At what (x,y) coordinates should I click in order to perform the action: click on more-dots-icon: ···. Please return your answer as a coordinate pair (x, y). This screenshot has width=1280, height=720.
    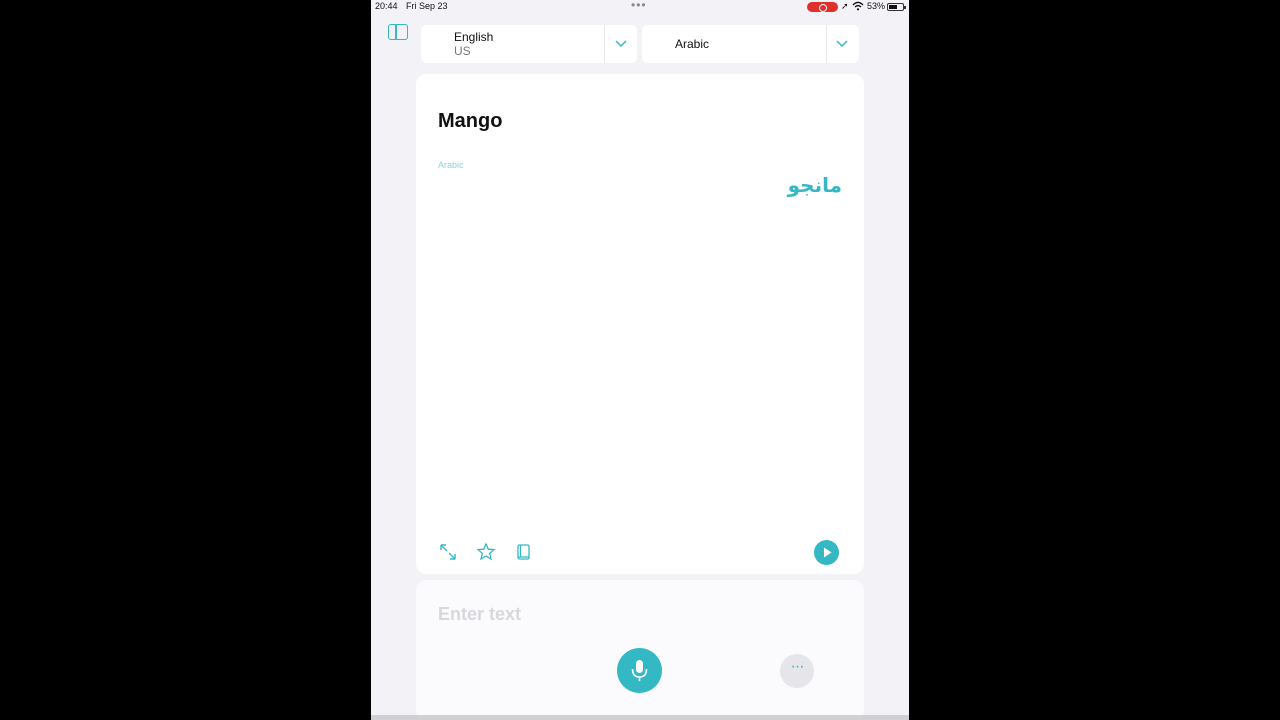
    Looking at the image, I should click on (797, 671).